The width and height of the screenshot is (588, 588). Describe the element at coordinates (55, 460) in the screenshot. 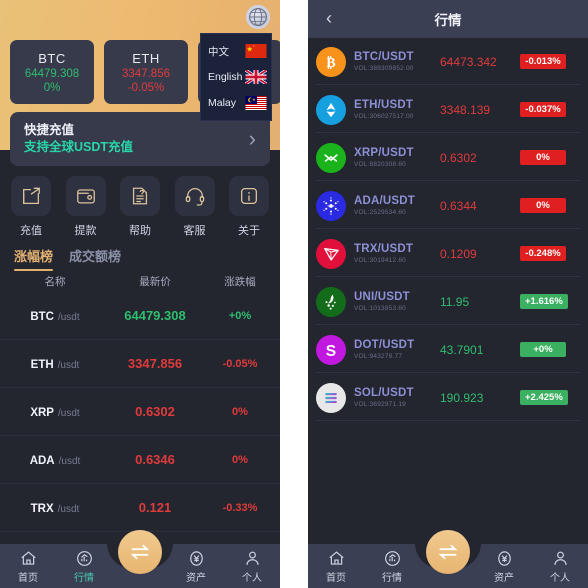

I see `row-name: ADA/usdt` at that location.